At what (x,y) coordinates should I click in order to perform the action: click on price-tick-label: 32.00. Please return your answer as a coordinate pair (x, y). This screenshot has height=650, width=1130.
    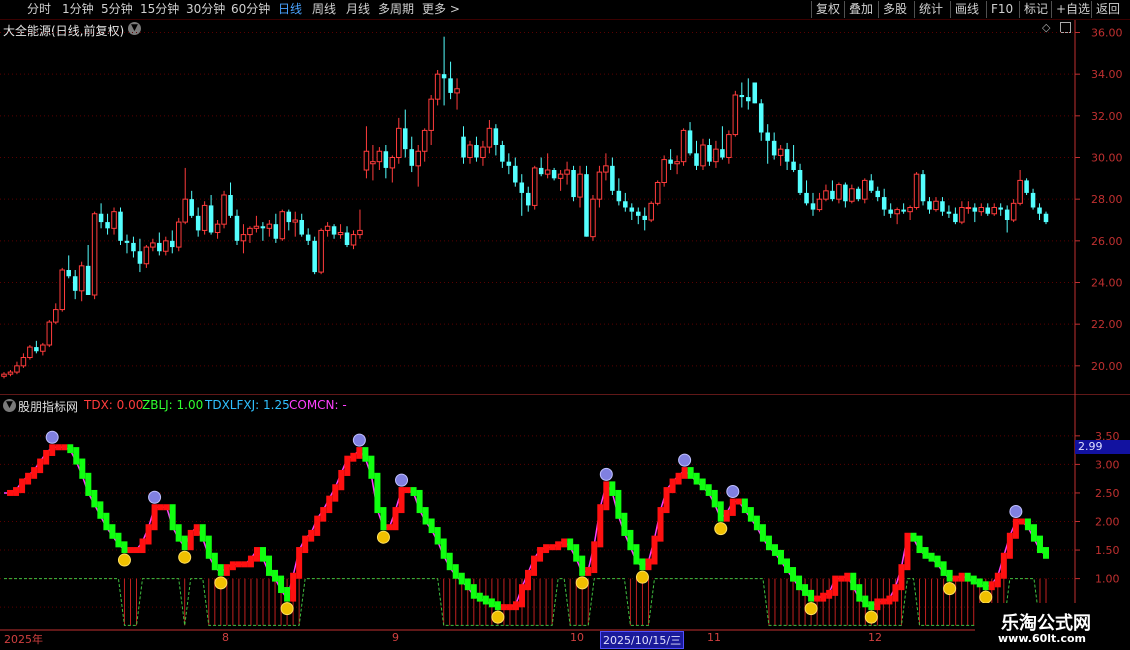
    Looking at the image, I should click on (1107, 116).